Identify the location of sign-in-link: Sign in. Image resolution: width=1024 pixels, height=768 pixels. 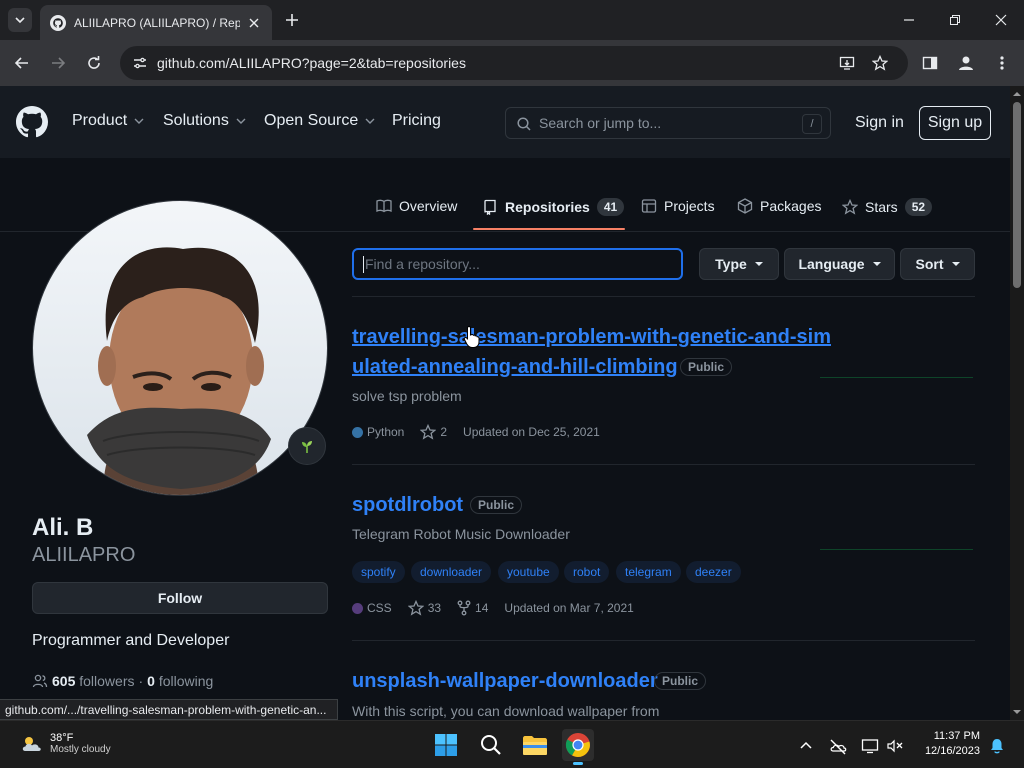
(879, 123).